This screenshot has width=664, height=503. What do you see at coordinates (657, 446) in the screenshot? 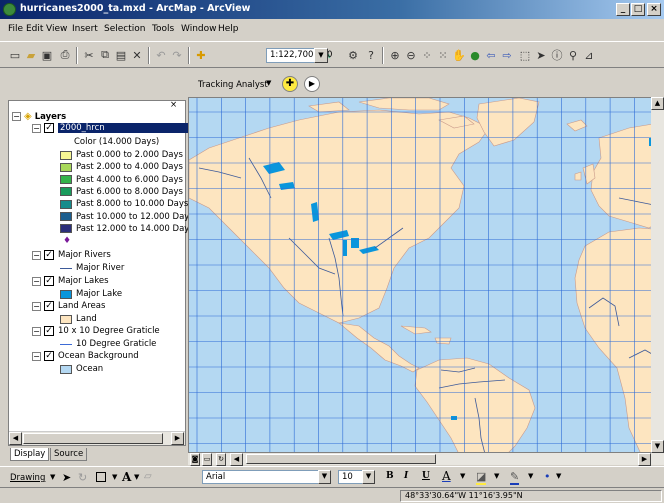
I see `scroll-down-icon: ▼` at bounding box center [657, 446].